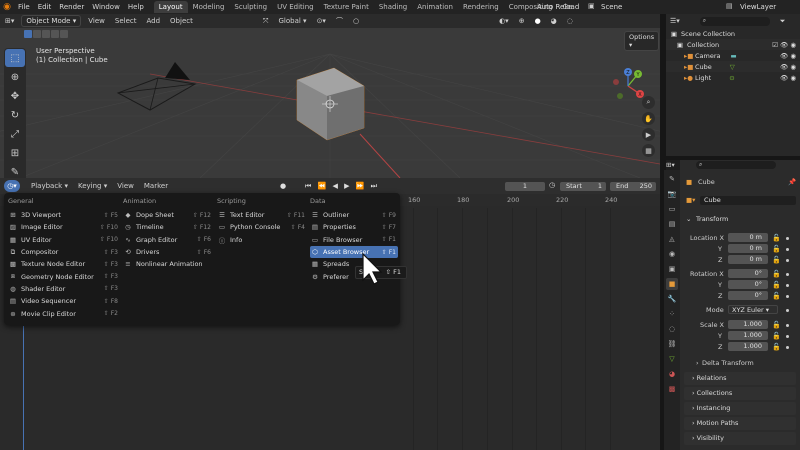  I want to click on world-tab-icon: ◉, so click(672, 254).